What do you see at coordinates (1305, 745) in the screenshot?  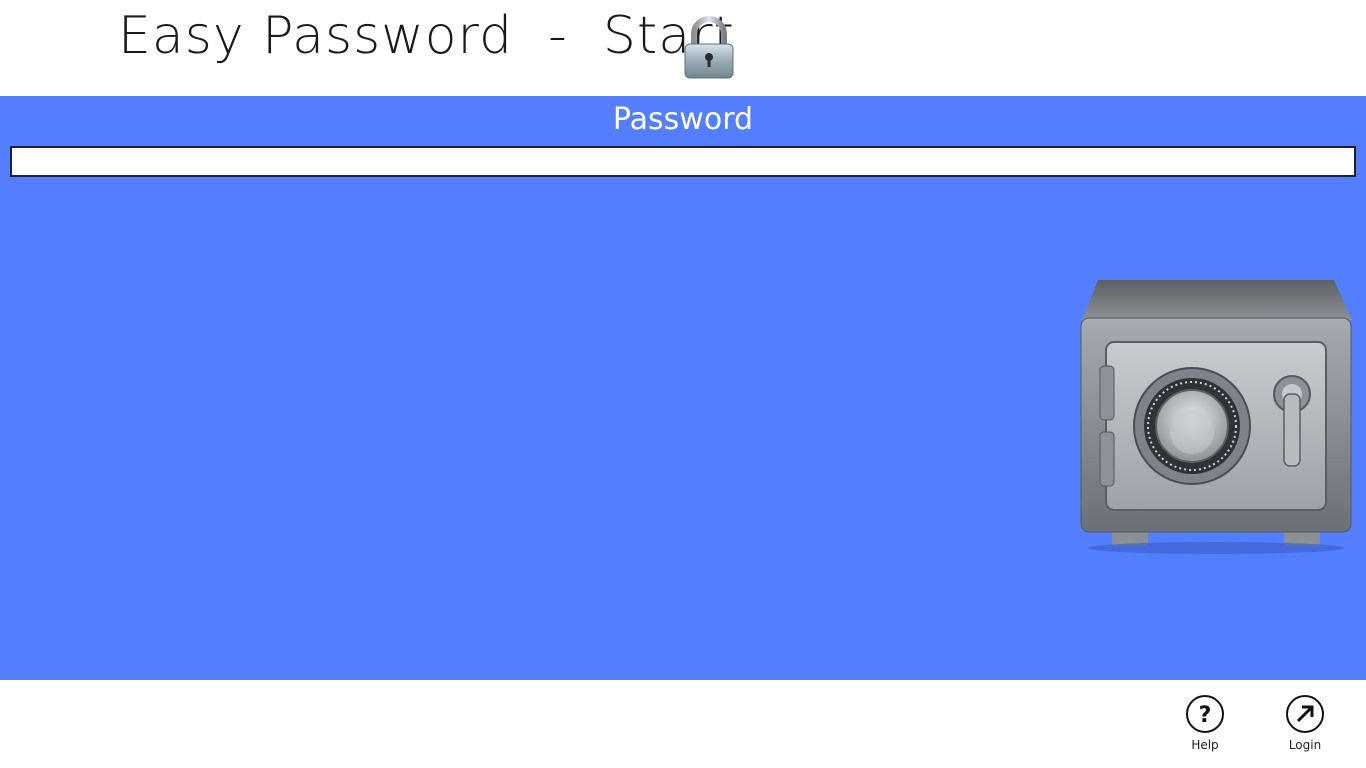 I see `login-label: Login` at bounding box center [1305, 745].